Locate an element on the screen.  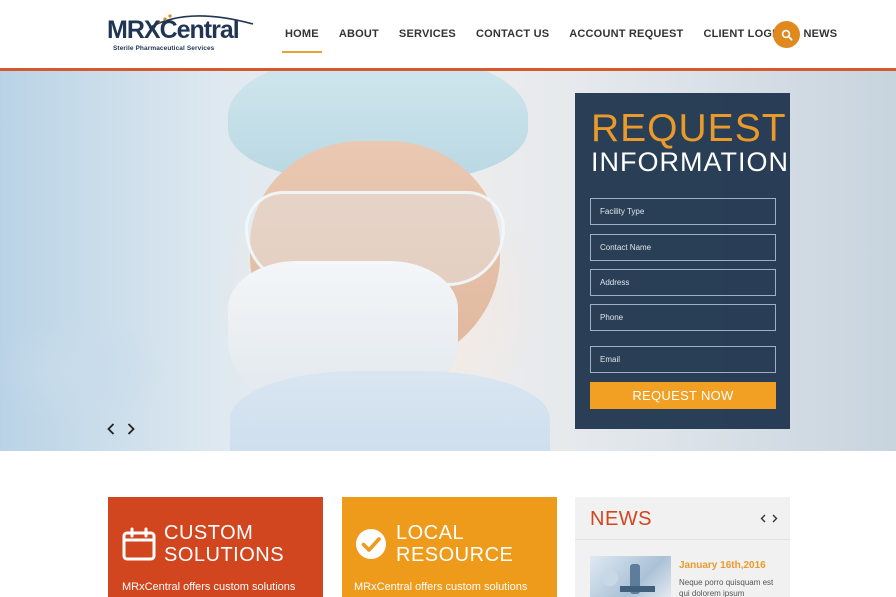
facility-type-field is located at coordinates (683, 211).